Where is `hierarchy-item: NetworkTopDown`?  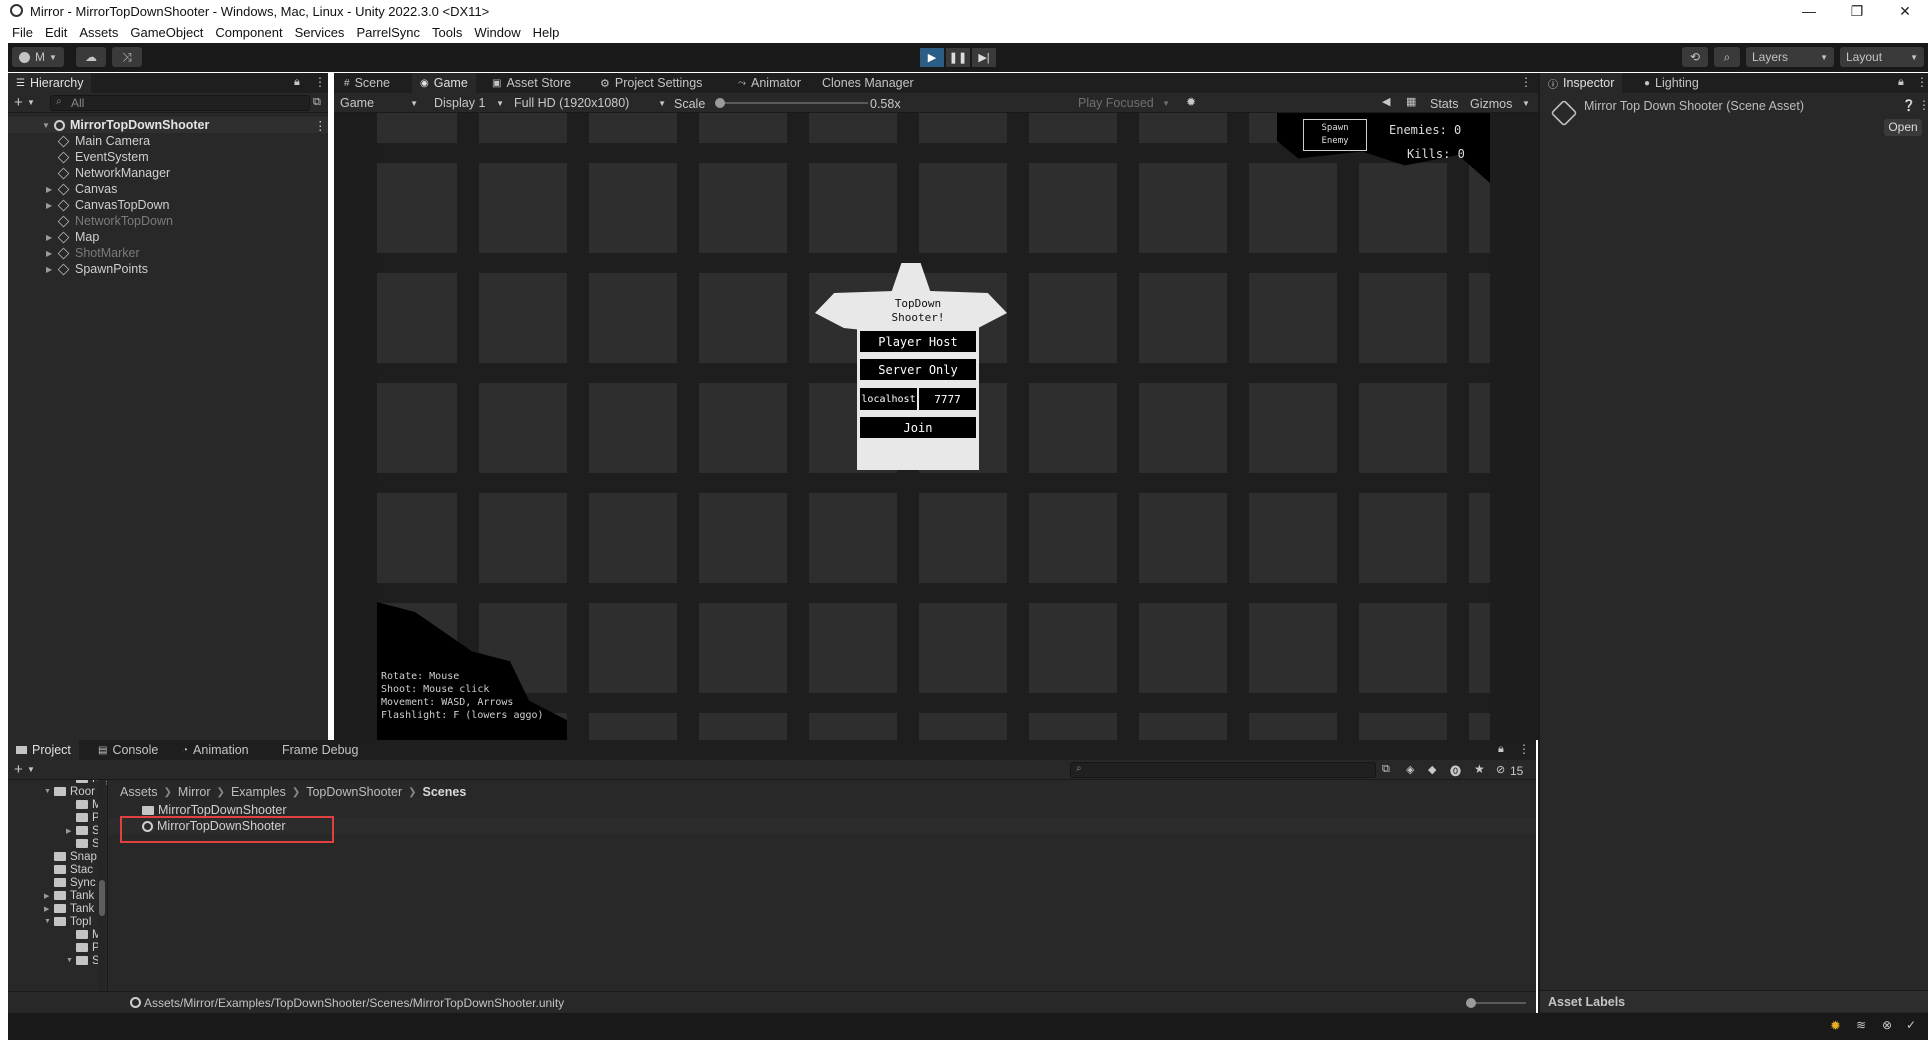
hierarchy-item: NetworkTopDown is located at coordinates (90, 221).